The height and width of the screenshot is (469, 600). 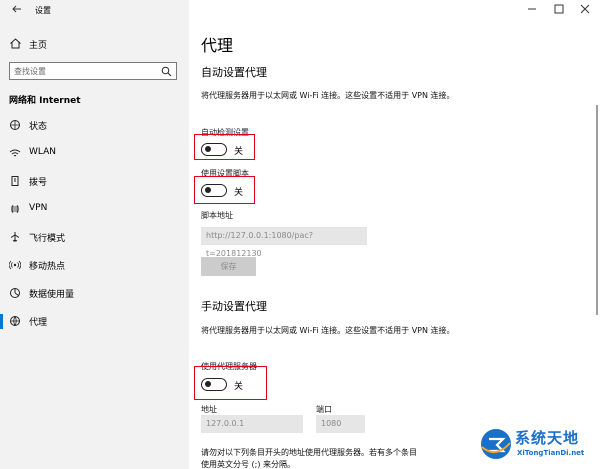 I want to click on scrollbar, so click(x=597, y=210).